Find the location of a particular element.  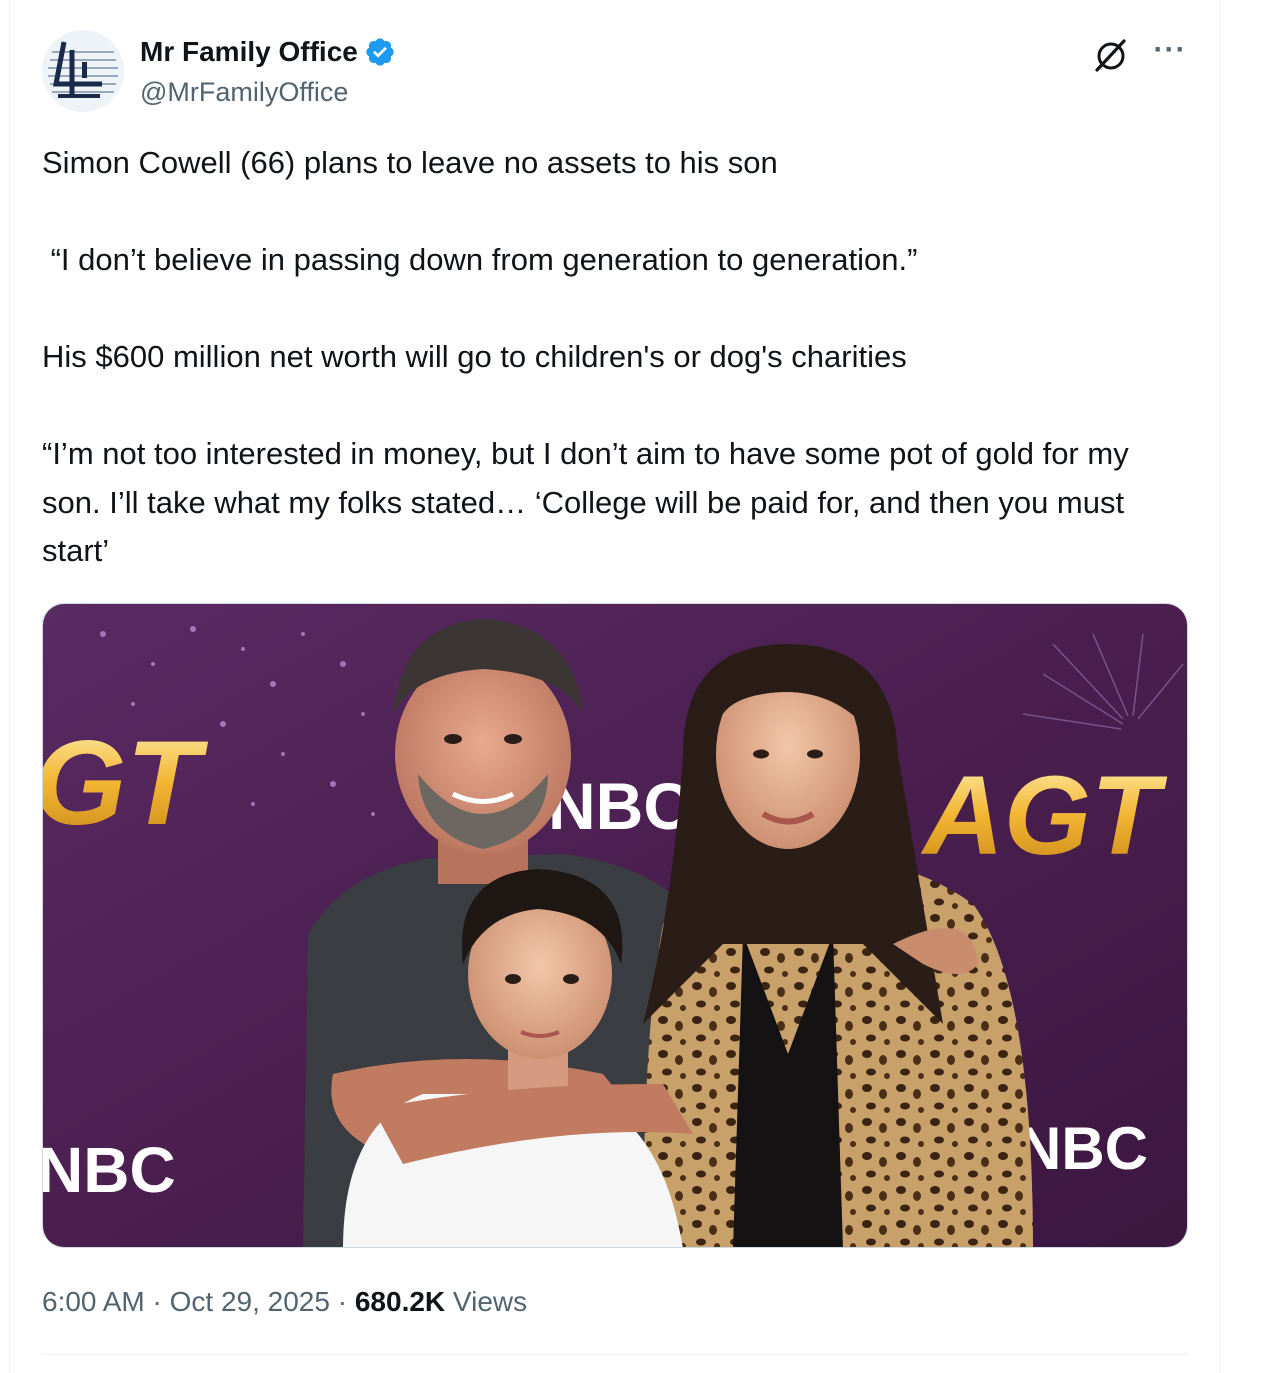

avatar is located at coordinates (83, 71).